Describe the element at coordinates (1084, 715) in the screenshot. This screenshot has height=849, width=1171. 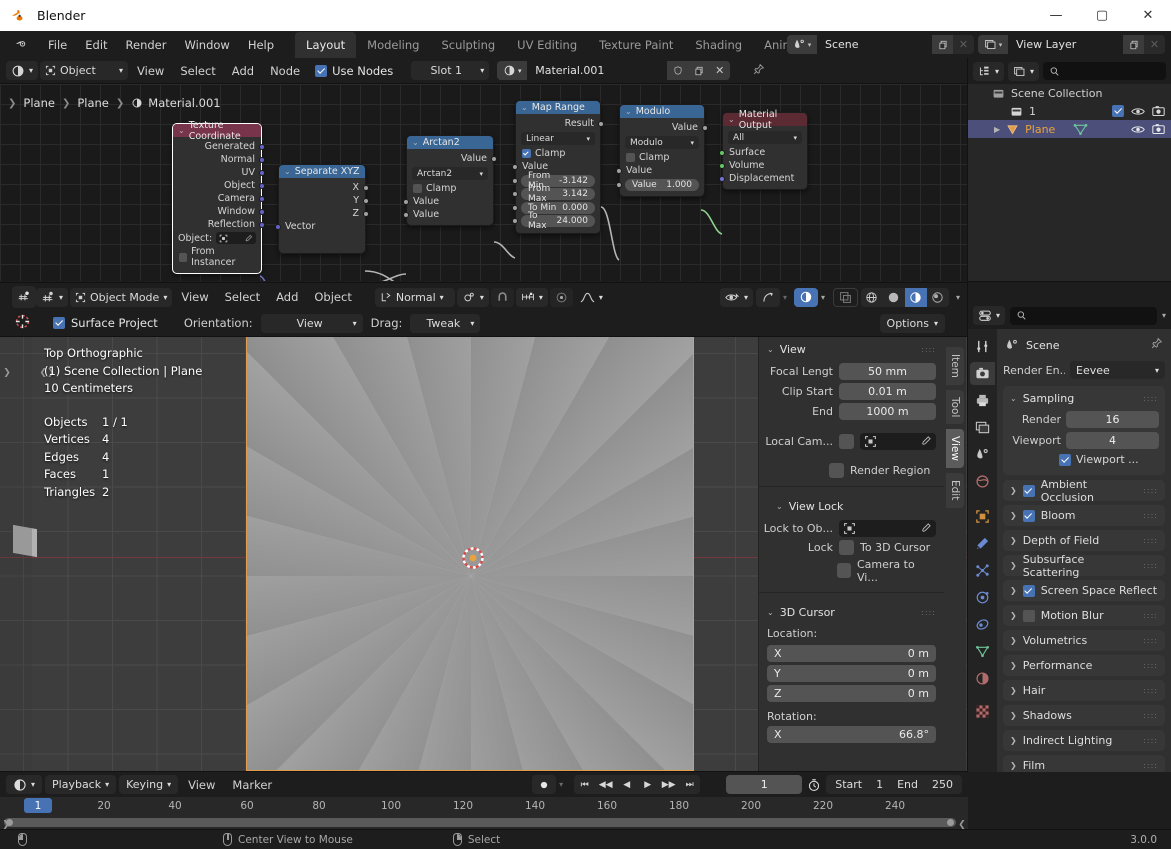
I see `panel-shadows: ❯ Shadows ::::` at that location.